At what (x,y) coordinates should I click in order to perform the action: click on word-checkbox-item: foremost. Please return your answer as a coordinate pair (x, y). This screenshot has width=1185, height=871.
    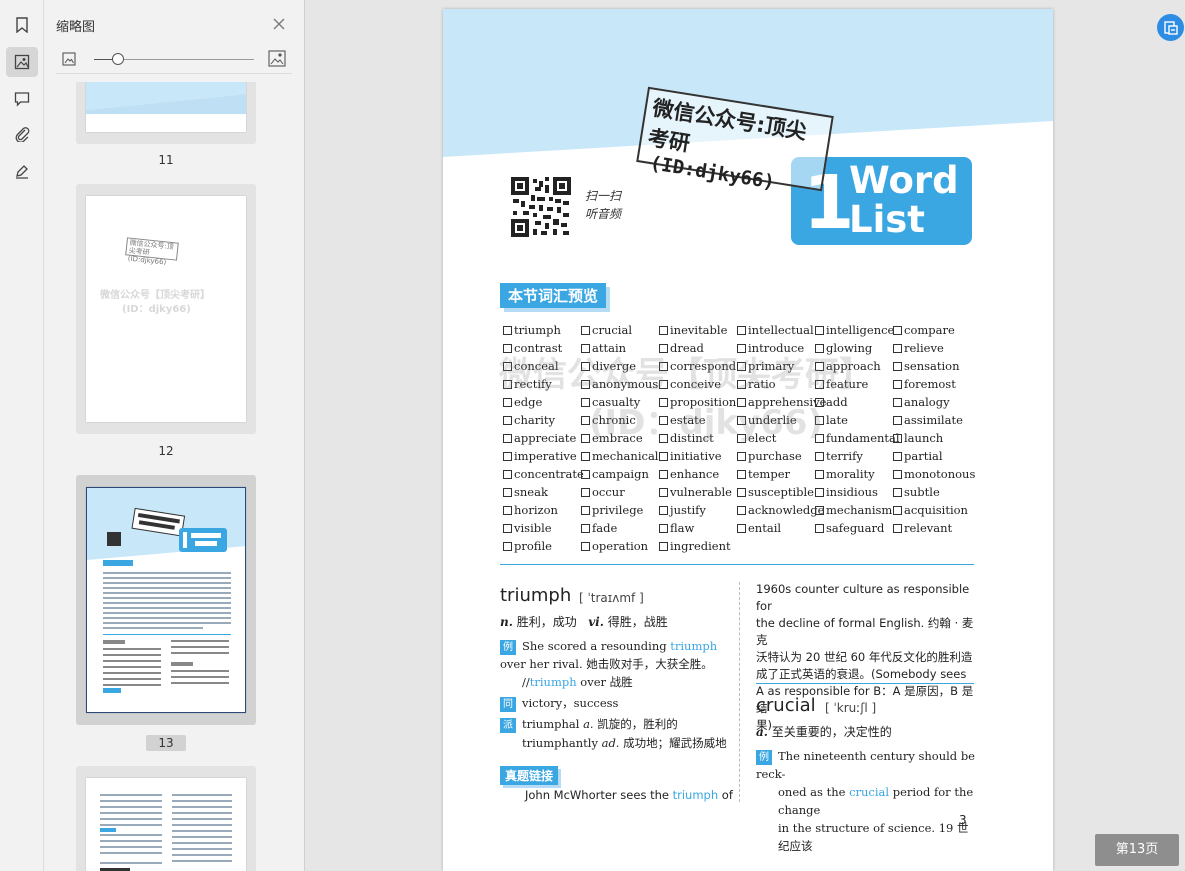
    Looking at the image, I should click on (933, 386).